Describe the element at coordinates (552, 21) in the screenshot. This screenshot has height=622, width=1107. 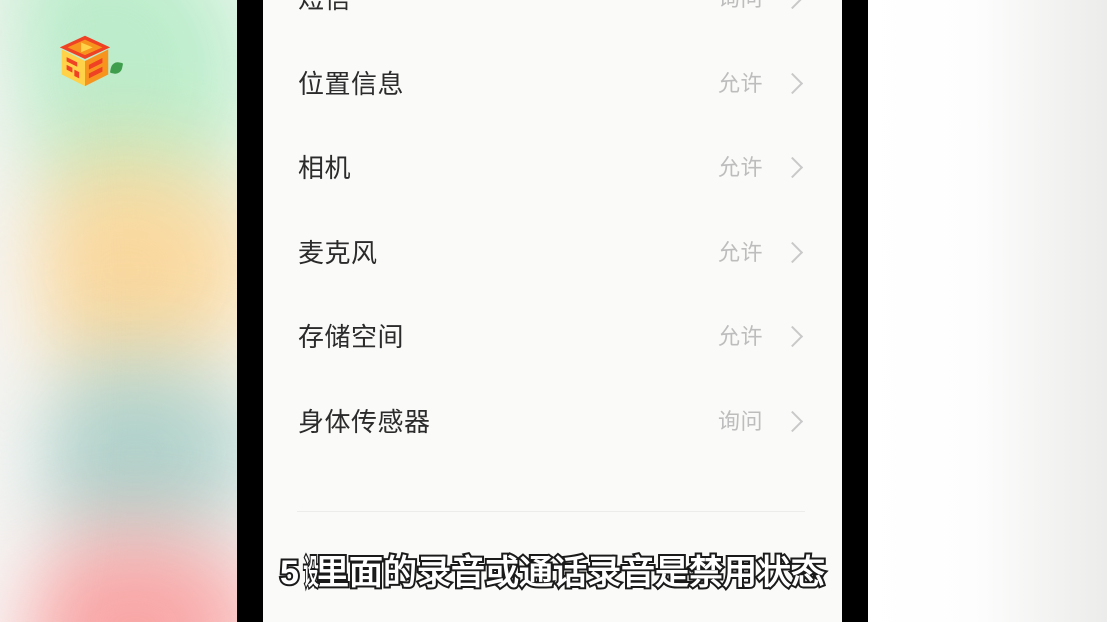
I see `table-row: 短信 询问` at that location.